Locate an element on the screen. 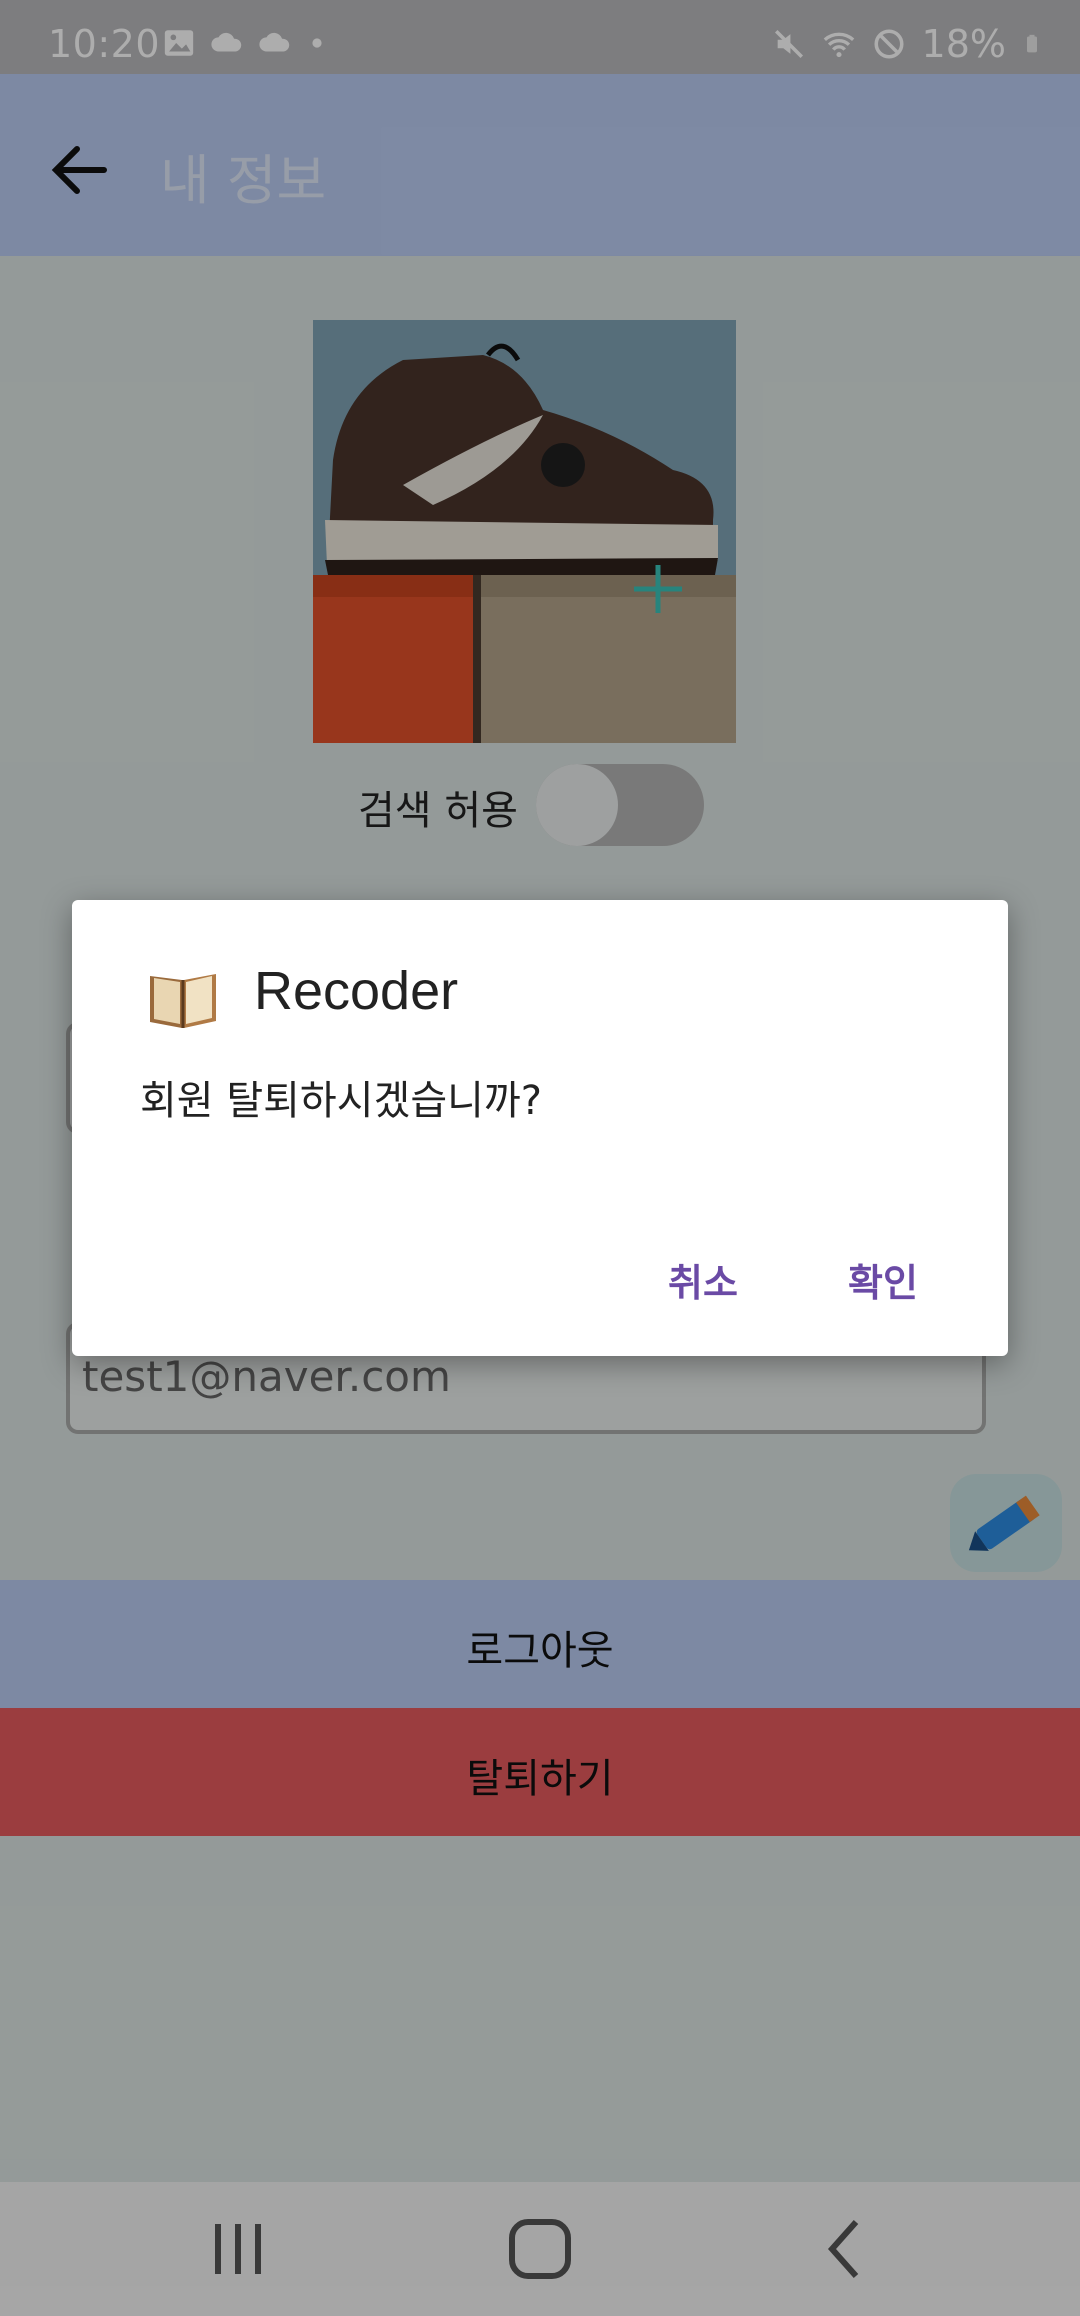  confirm-button: 확인 is located at coordinates (883, 1279).